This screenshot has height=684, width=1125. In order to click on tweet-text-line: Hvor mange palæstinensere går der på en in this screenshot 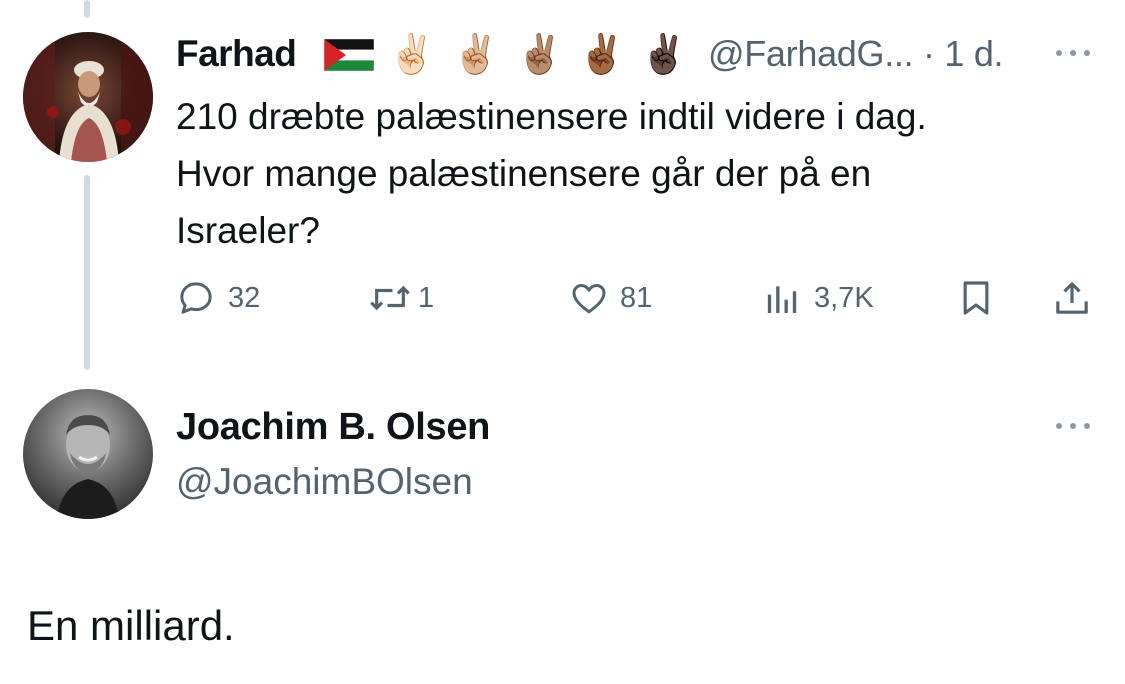, I will do `click(524, 173)`.